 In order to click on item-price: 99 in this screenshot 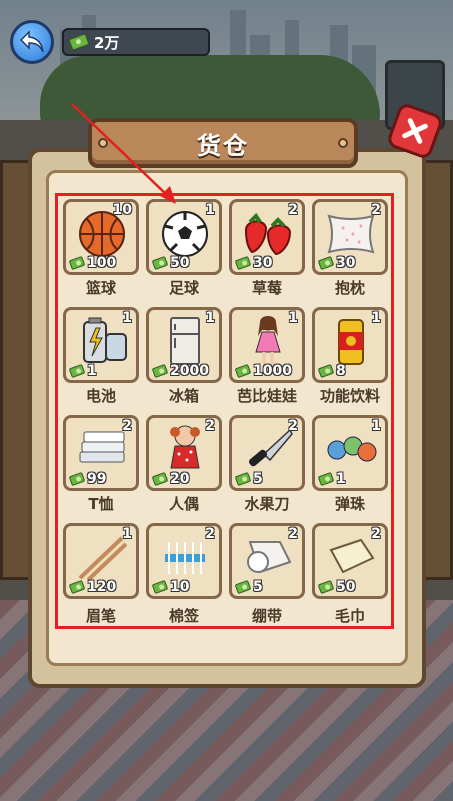, I will do `click(87, 479)`.